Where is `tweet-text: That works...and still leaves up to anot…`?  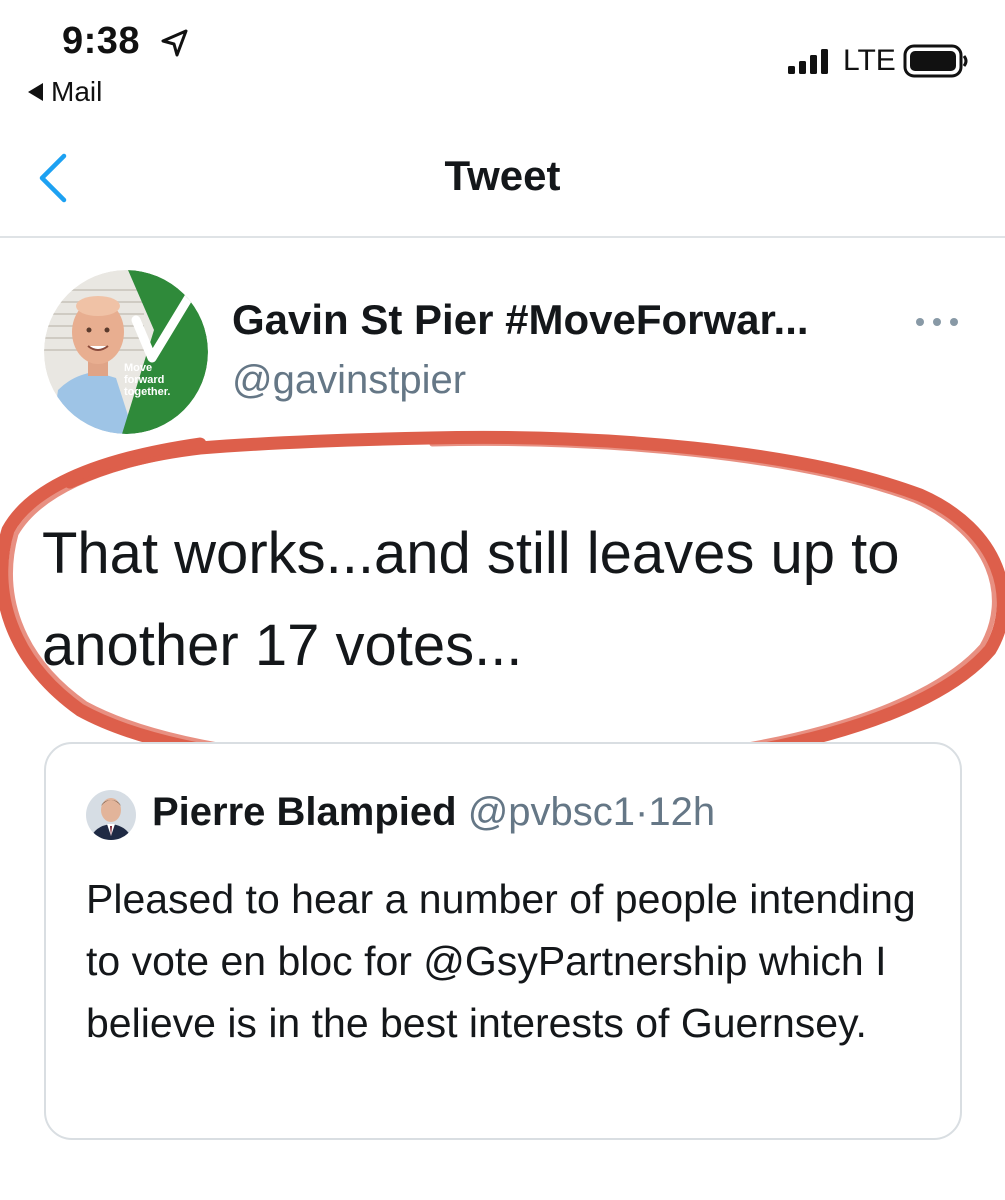
tweet-text: That works...and still leaves up to anot… is located at coordinates (471, 599).